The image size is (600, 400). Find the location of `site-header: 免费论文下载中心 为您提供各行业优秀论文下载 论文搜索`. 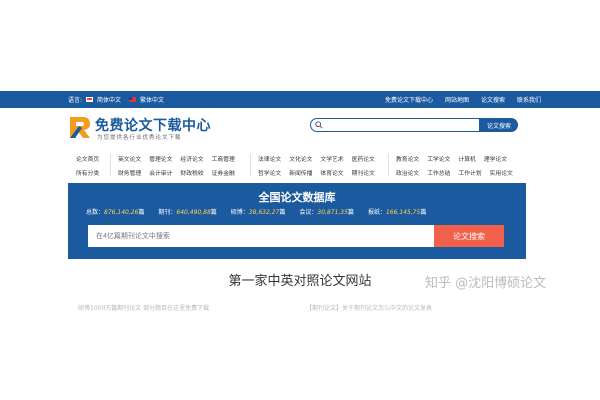

site-header: 免费论文下载中心 为您提供各行业优秀论文下载 论文搜索 is located at coordinates (300, 127).